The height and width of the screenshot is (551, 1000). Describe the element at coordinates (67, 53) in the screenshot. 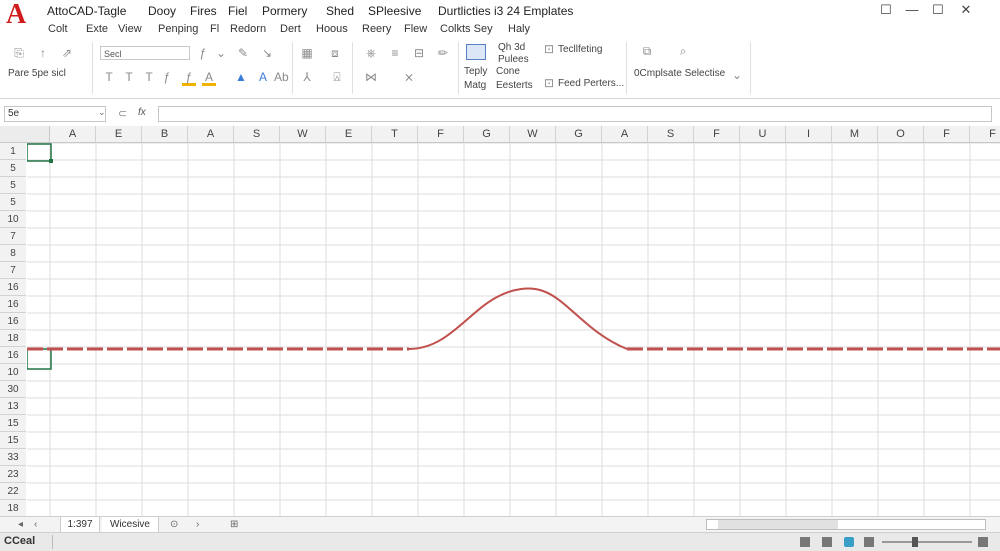

I see `share-icon: ⇗` at that location.